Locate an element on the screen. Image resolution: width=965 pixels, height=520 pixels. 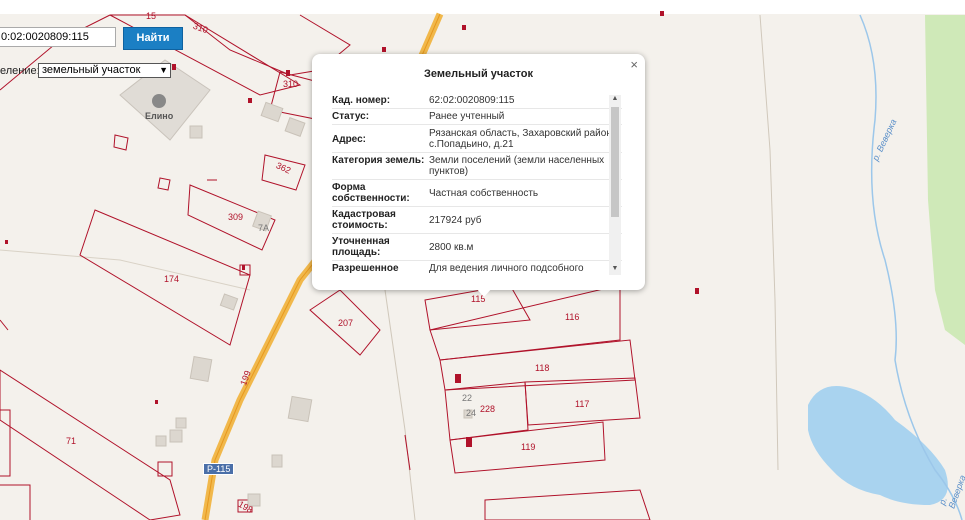
poi-label: Елино is located at coordinates (159, 116).